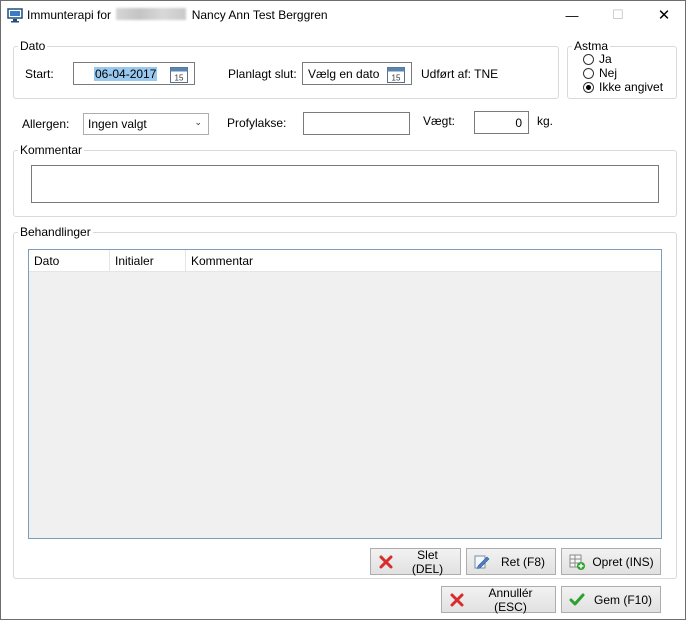 This screenshot has height=620, width=686. Describe the element at coordinates (356, 123) in the screenshot. I see `profylakse-input` at that location.